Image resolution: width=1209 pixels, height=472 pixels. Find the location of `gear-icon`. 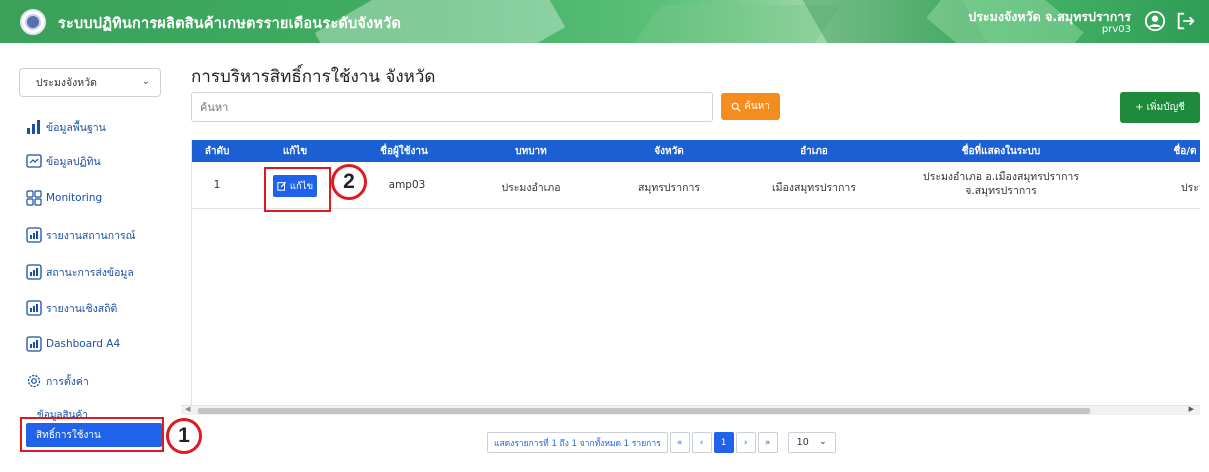

gear-icon is located at coordinates (34, 381).